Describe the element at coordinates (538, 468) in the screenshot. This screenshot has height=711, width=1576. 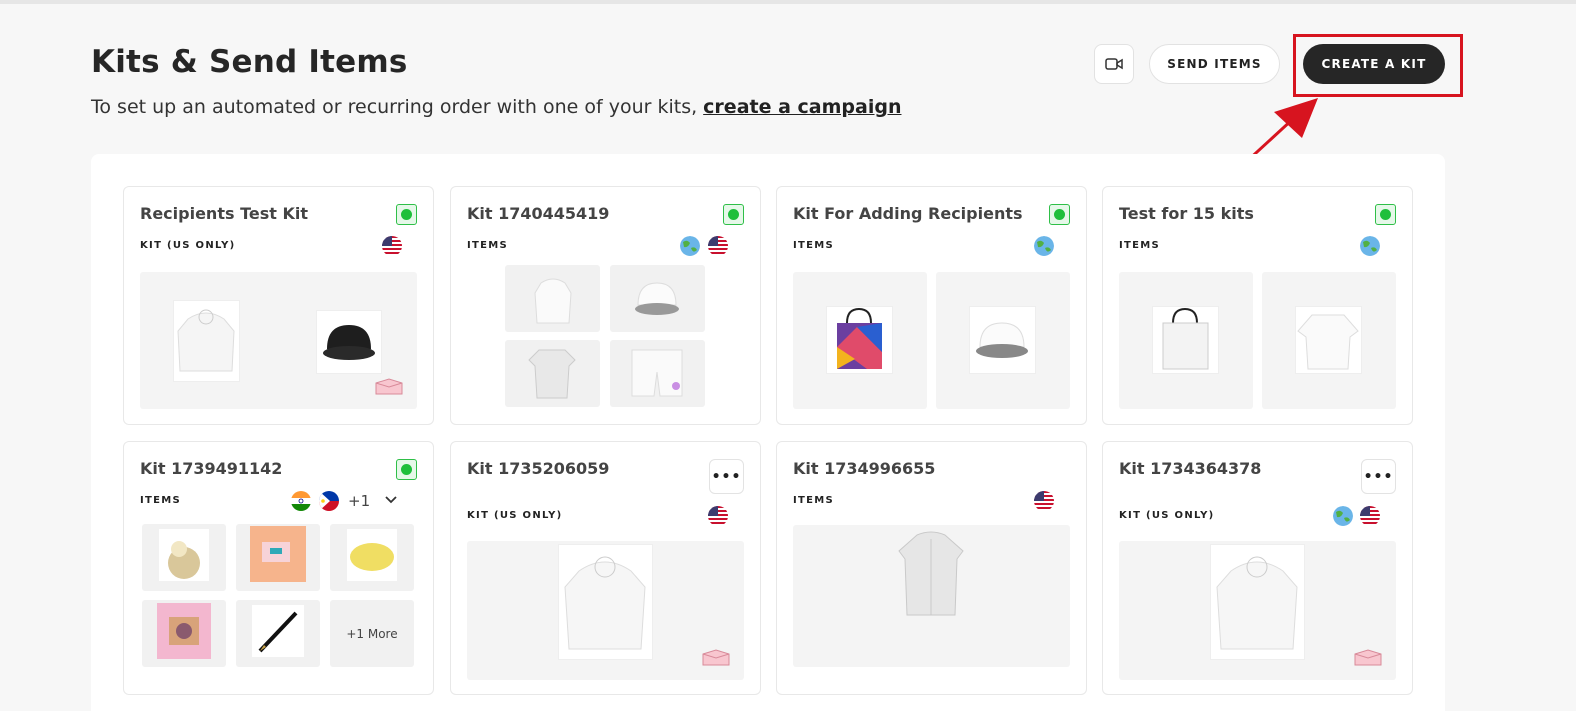
I see `kit-title: Kit 1735206059` at that location.